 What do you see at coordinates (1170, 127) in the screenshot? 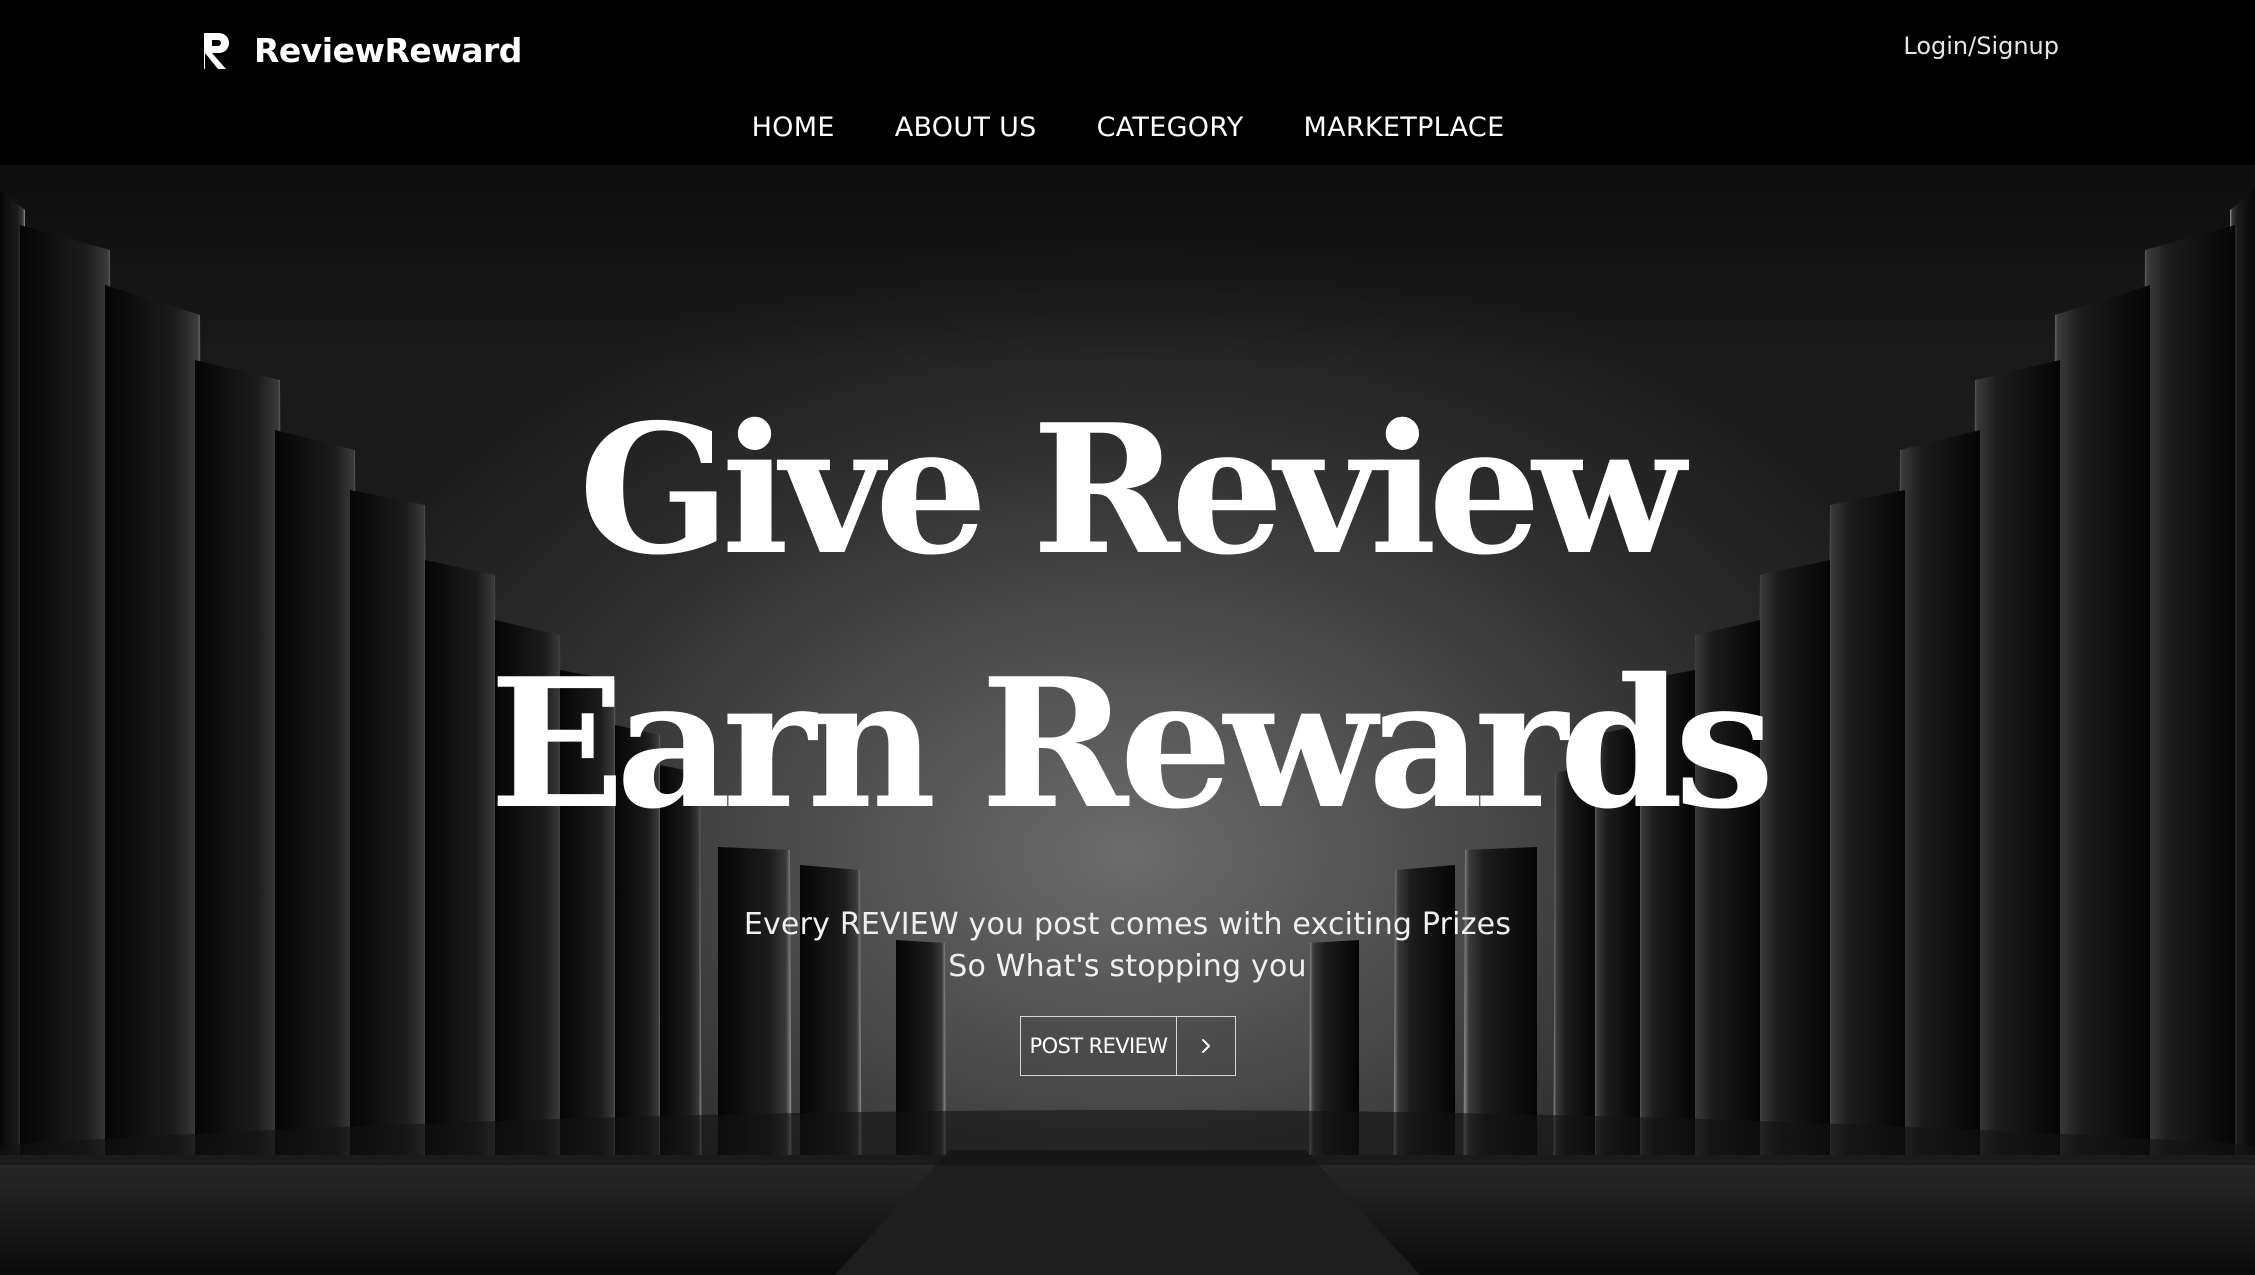
I see `nav-category: CATEGORY` at bounding box center [1170, 127].